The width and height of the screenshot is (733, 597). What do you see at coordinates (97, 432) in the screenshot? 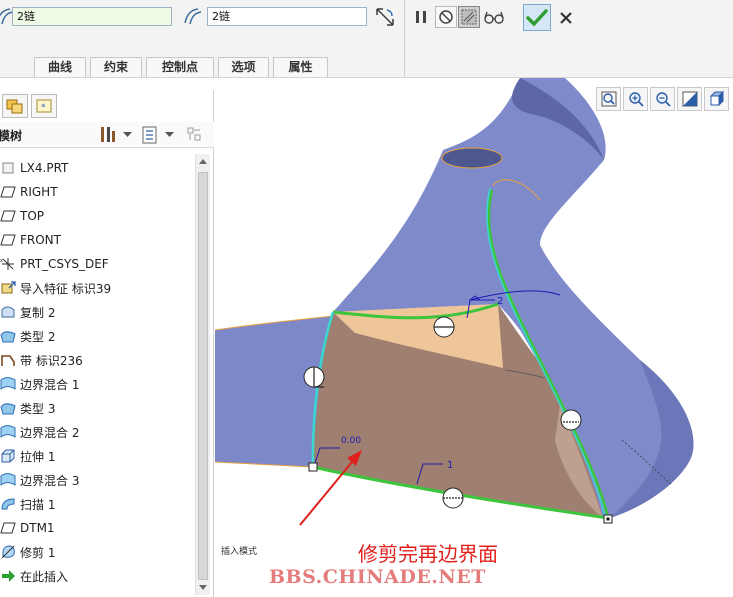
I see `tree-item: 边界混合 2` at bounding box center [97, 432].